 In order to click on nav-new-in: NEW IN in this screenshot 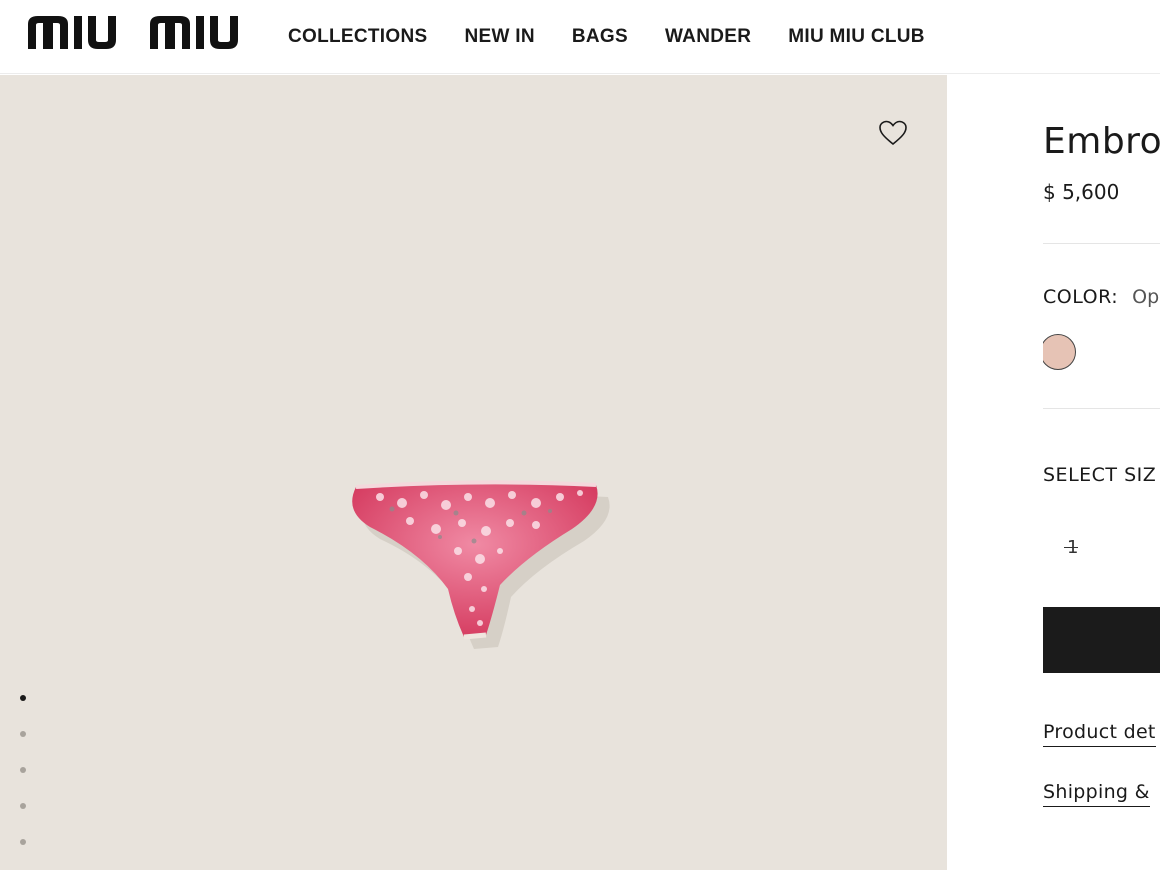, I will do `click(499, 37)`.